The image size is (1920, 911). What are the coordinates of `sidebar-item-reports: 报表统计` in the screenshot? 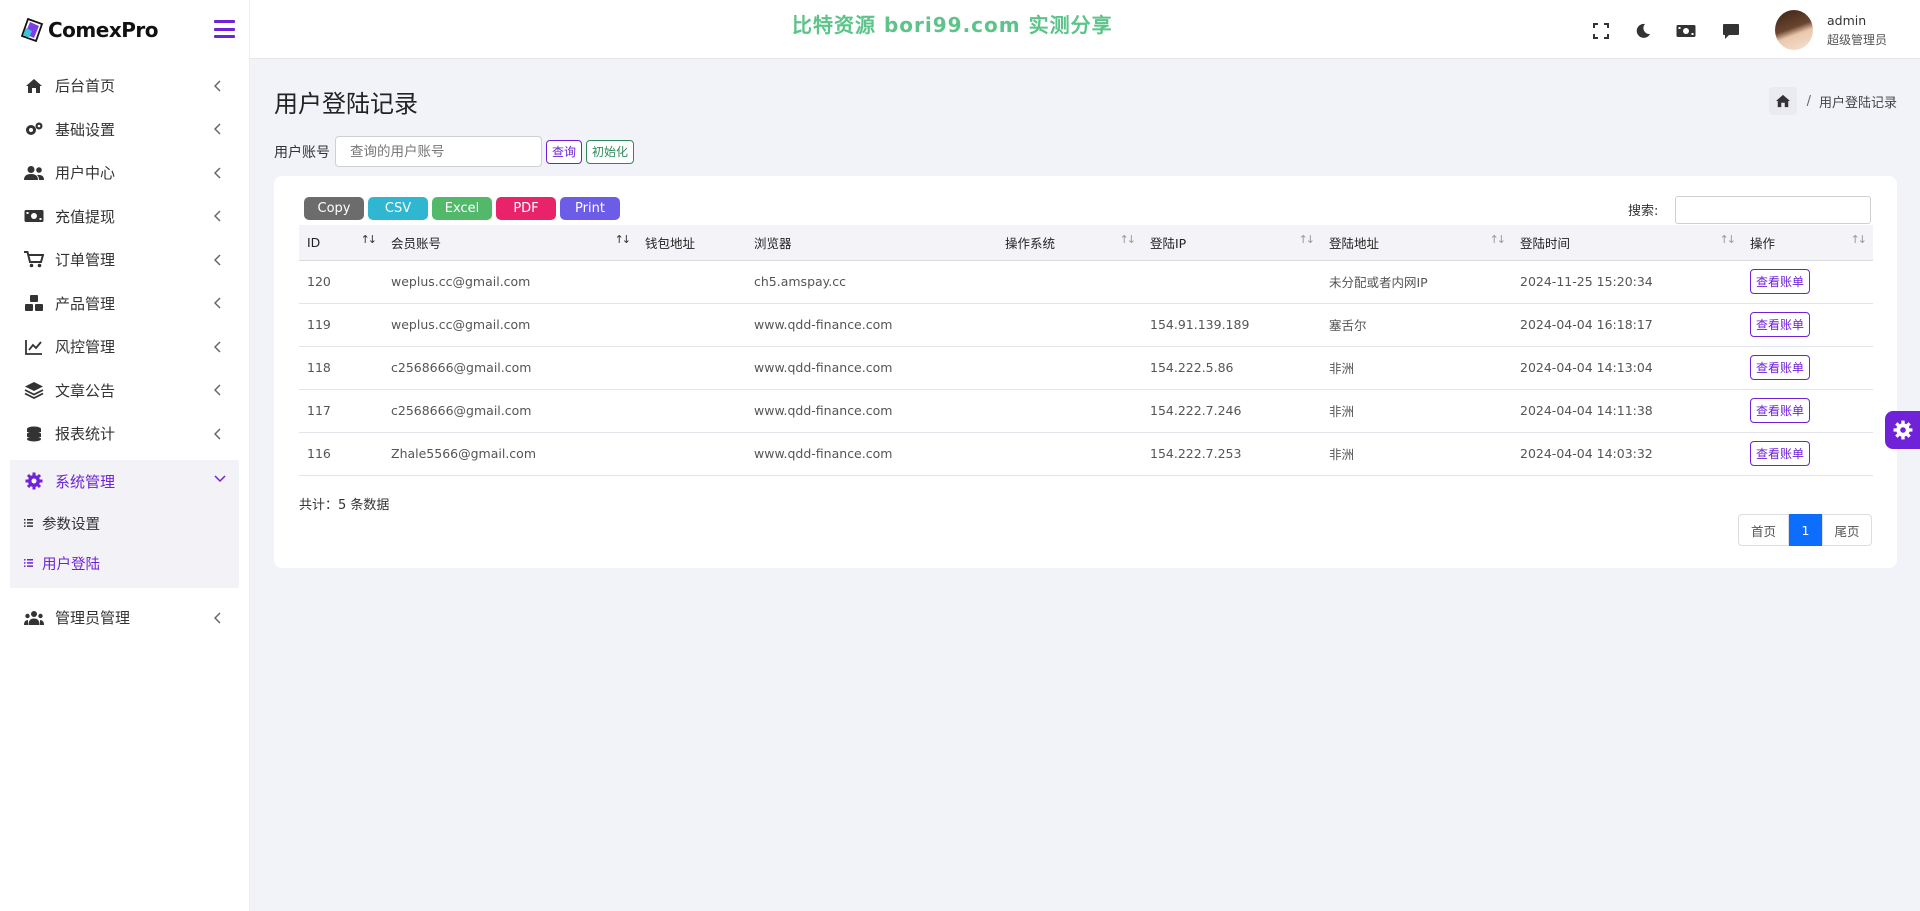 It's located at (124, 434).